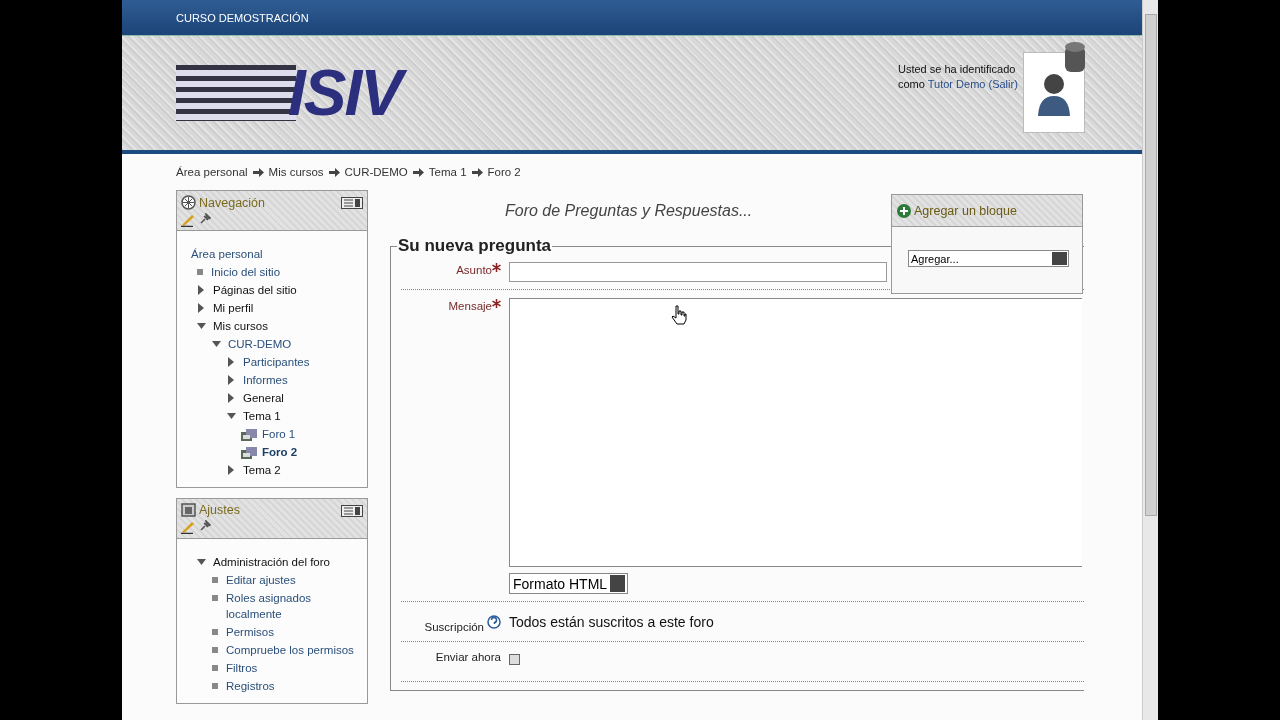 The height and width of the screenshot is (720, 1280). I want to click on login-text: Usted se ha identificado, so click(957, 69).